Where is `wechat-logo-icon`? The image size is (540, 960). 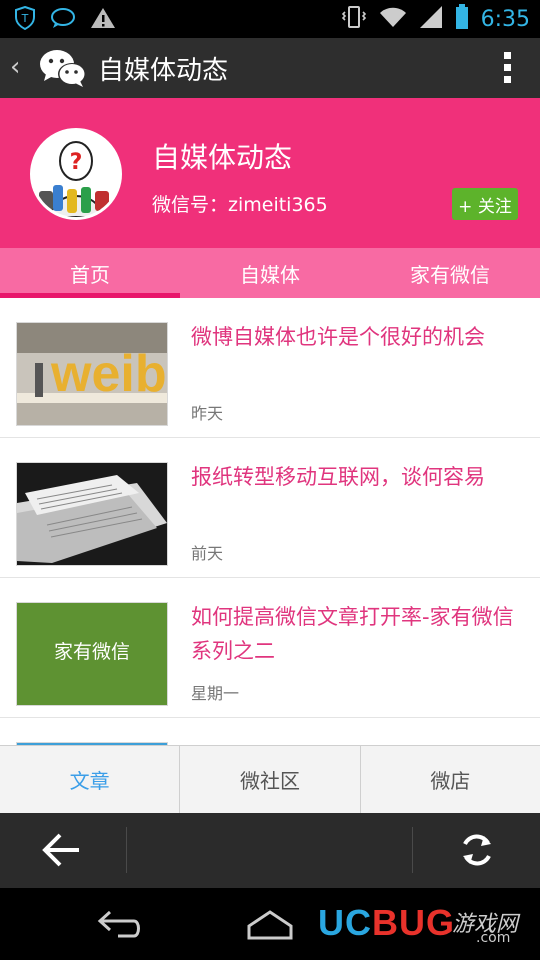
wechat-logo-icon is located at coordinates (63, 70).